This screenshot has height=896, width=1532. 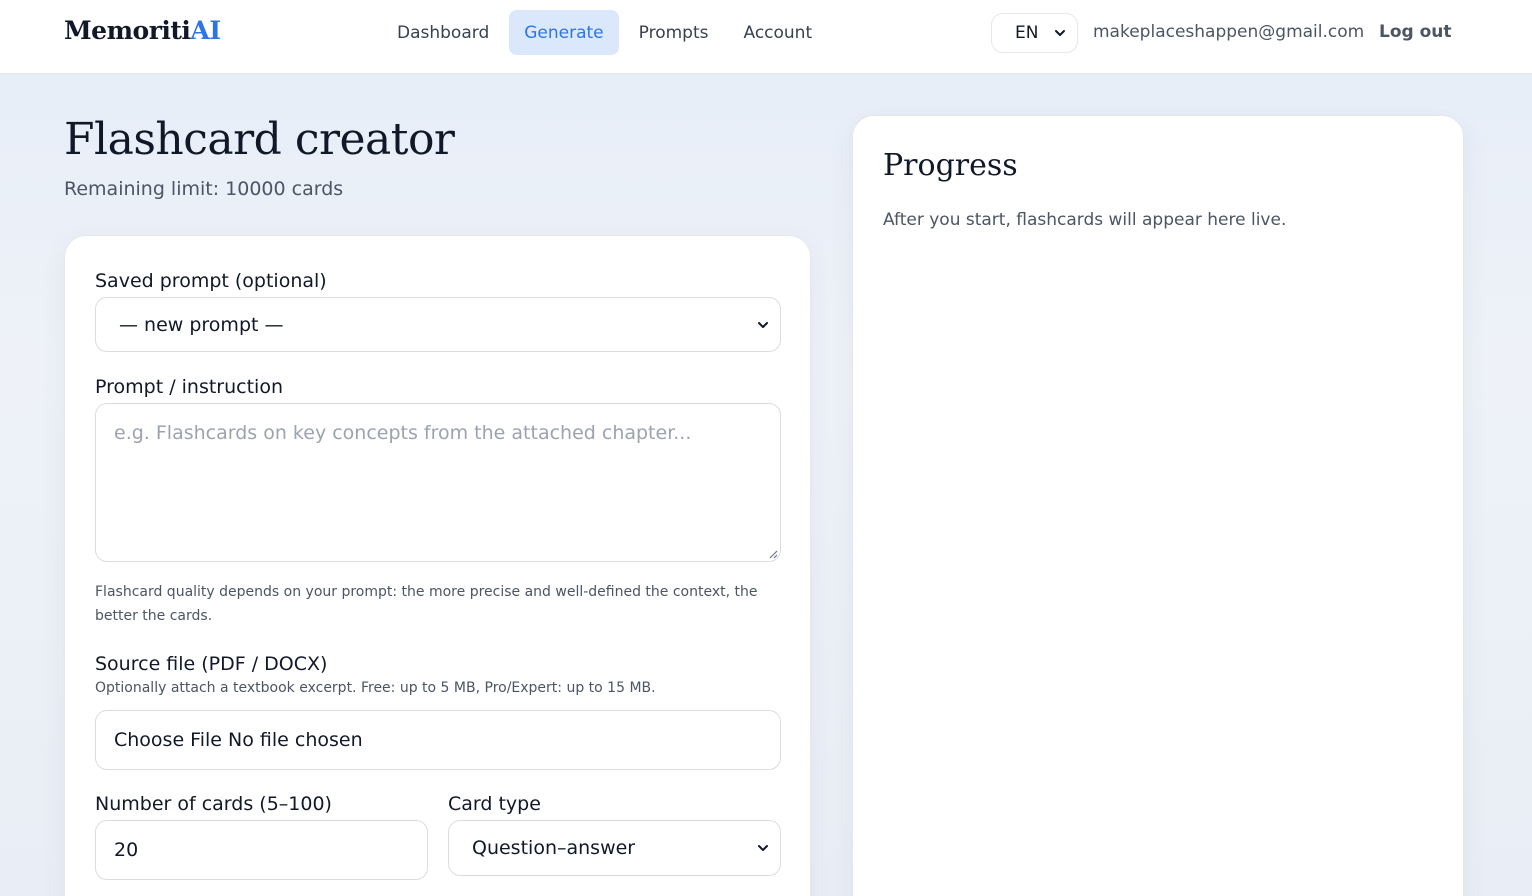 I want to click on file-input: Choose File No file chosen, so click(x=438, y=740).